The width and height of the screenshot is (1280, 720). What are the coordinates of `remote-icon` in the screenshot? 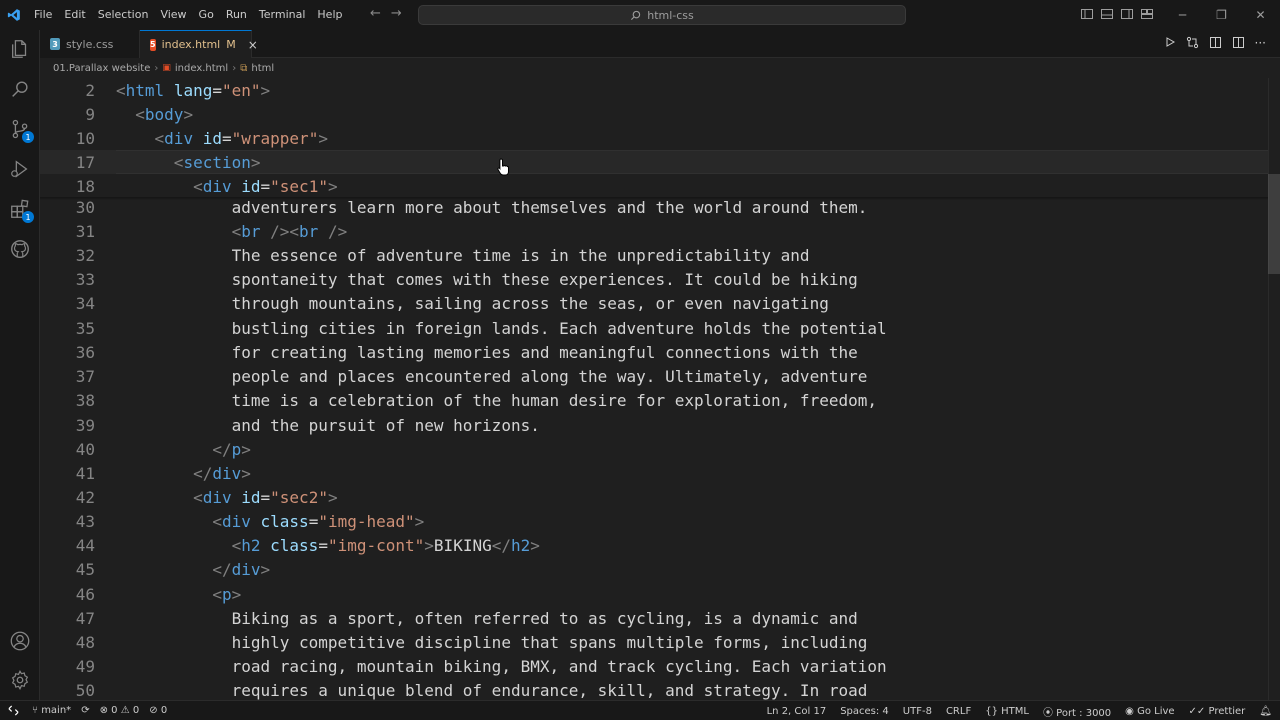 It's located at (13, 710).